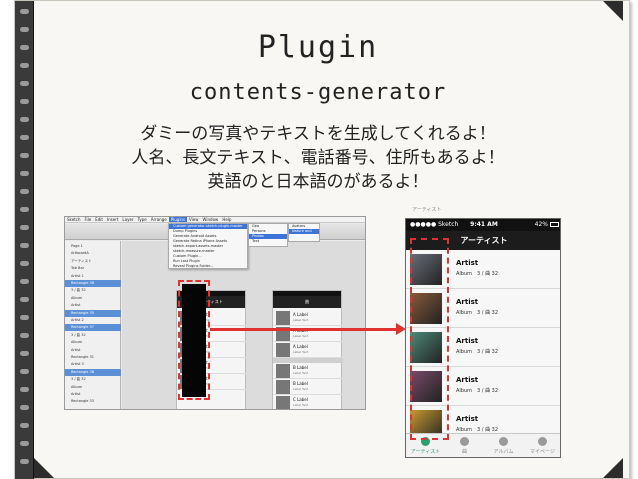 The width and height of the screenshot is (638, 479). I want to click on submenu-item: Nature and urban, so click(304, 233).